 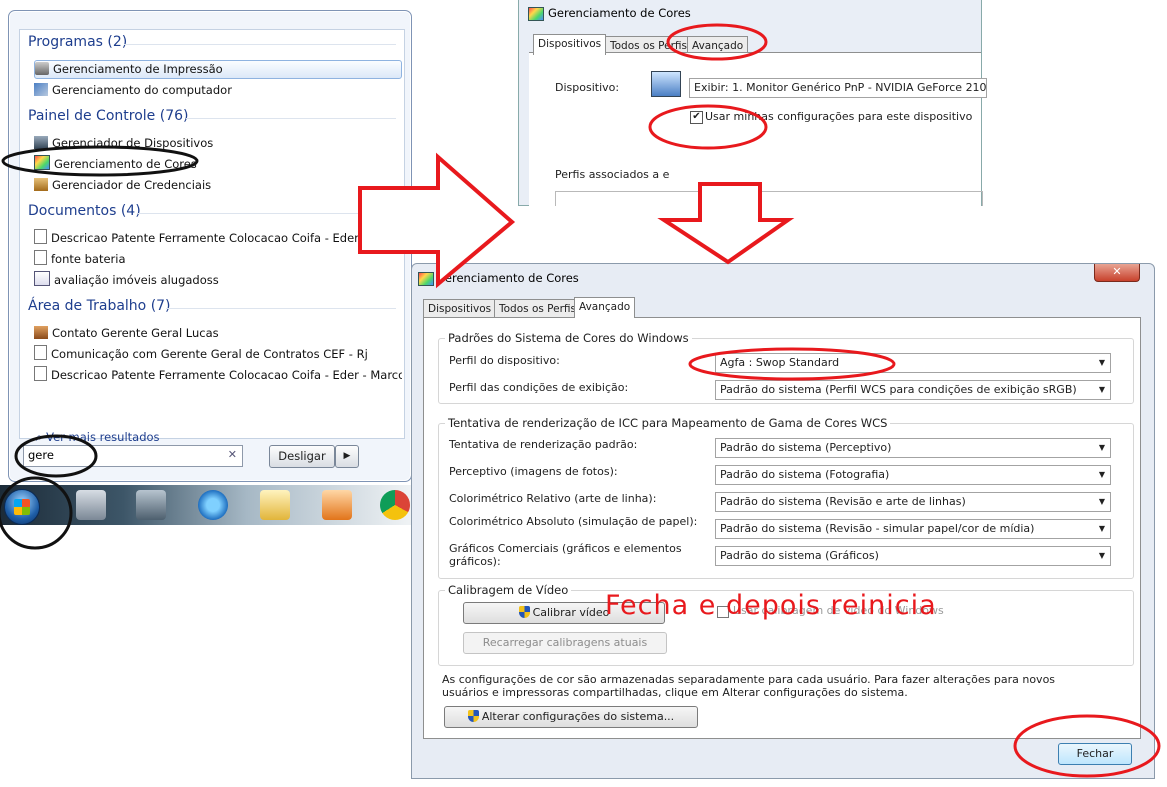 I want to click on down-arrow-annotation, so click(x=726, y=223).